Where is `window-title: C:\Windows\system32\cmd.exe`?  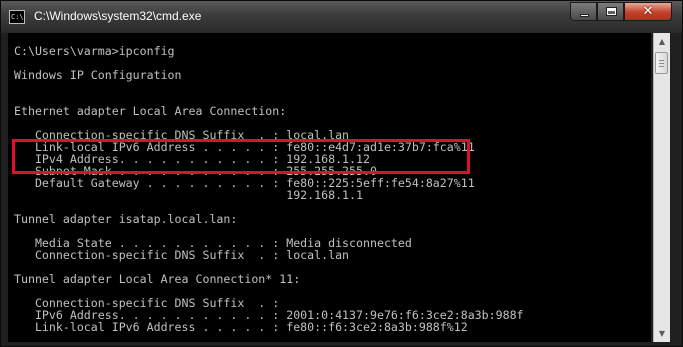 window-title: C:\Windows\system32\cmd.exe is located at coordinates (118, 16).